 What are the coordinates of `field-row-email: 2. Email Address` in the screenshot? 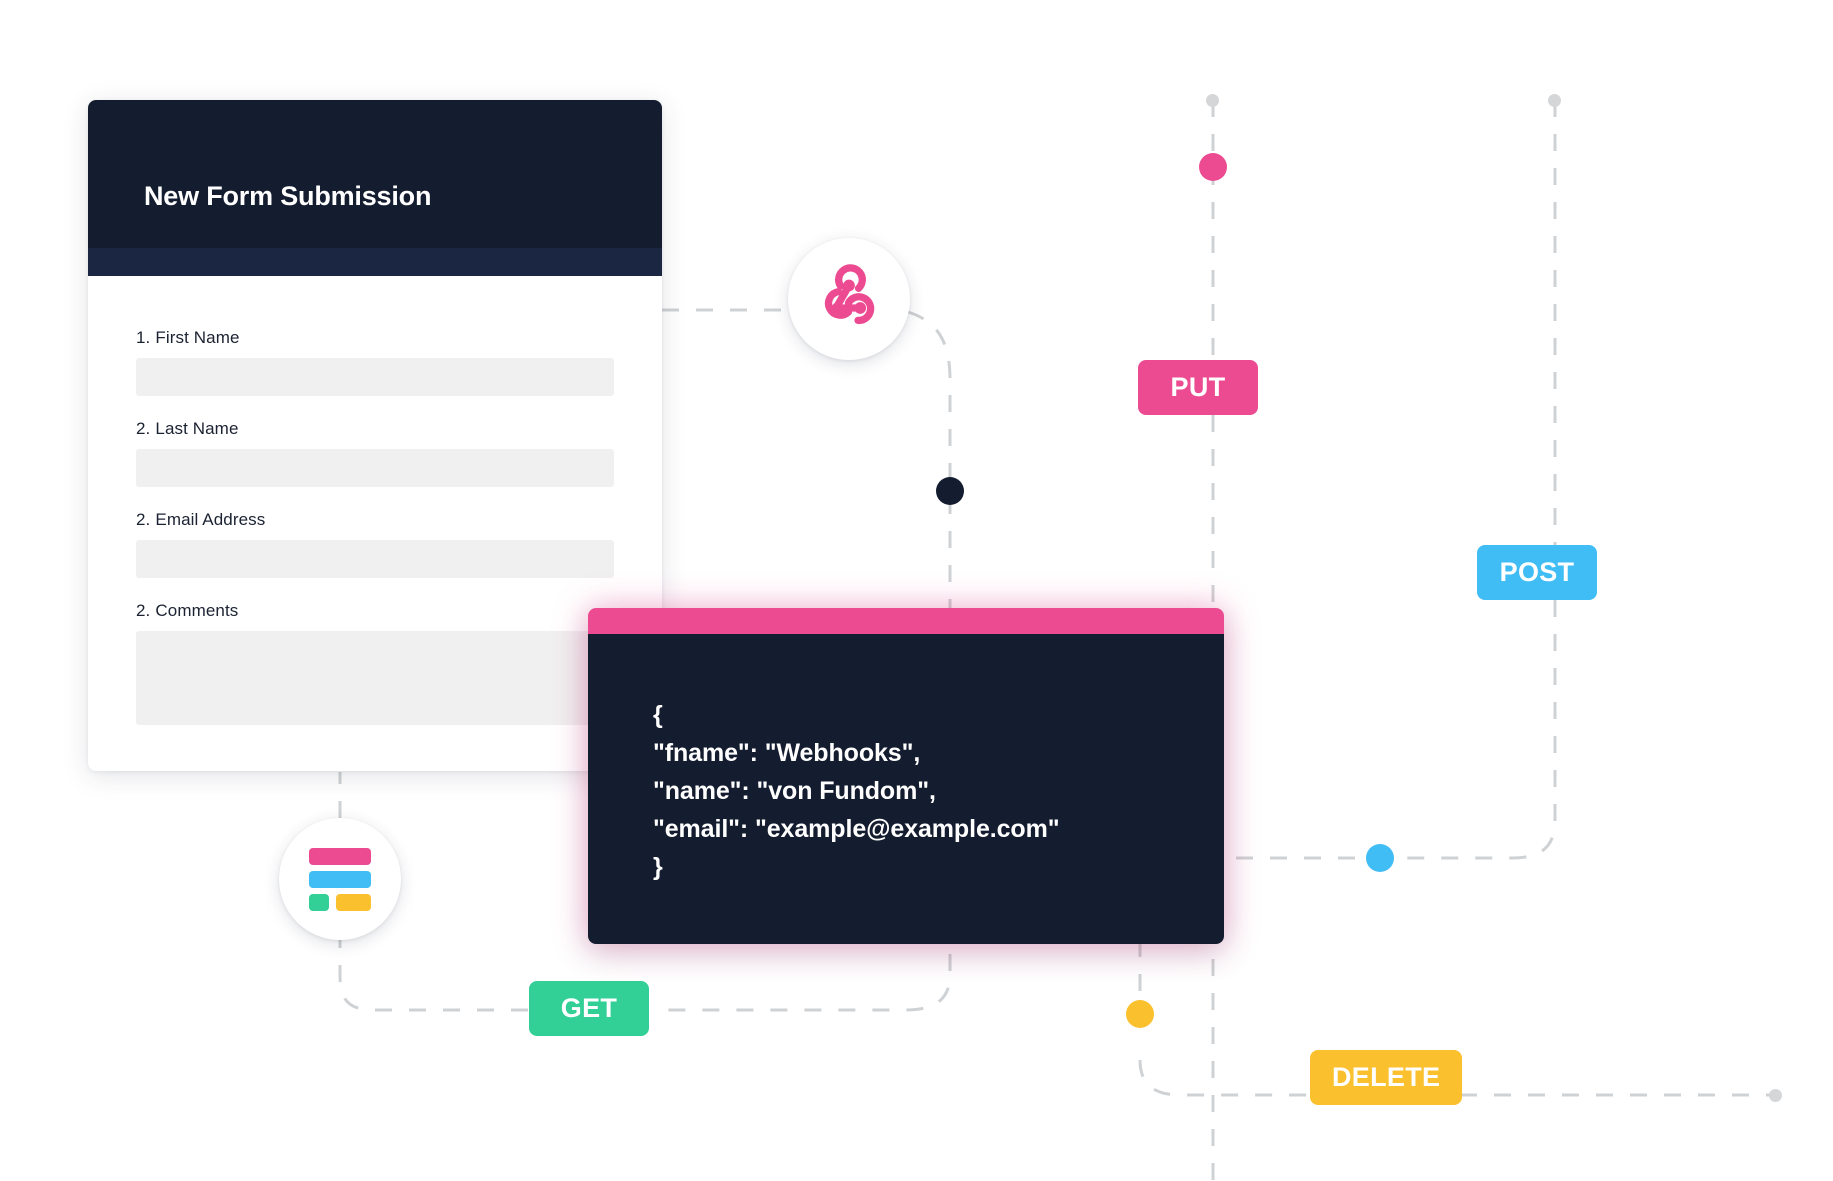 It's located at (375, 544).